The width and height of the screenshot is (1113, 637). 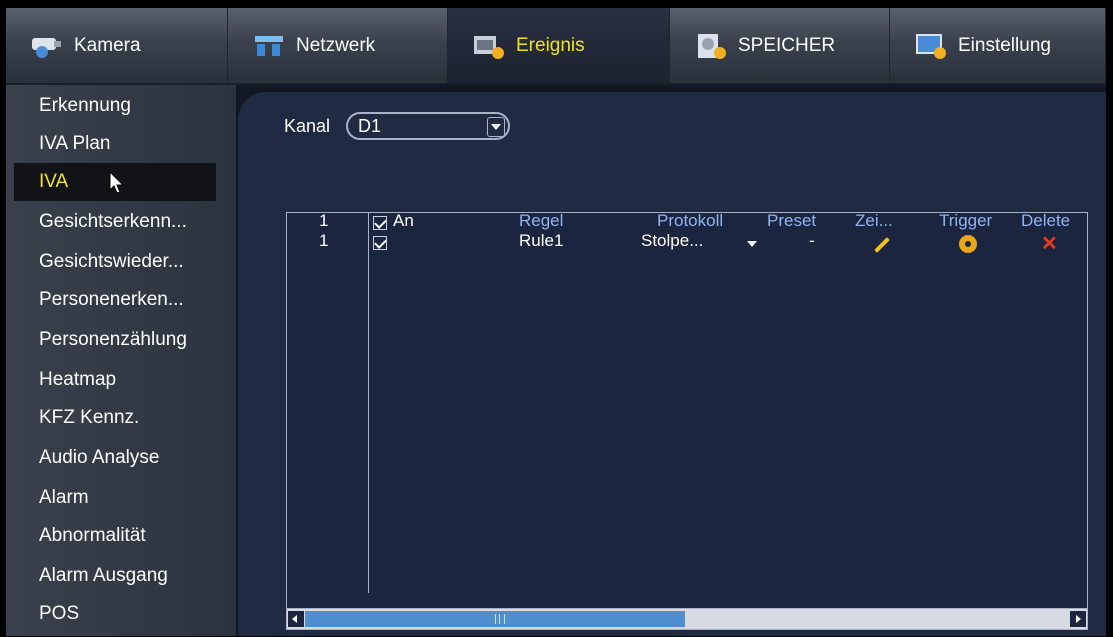 I want to click on network-icon, so click(x=269, y=46).